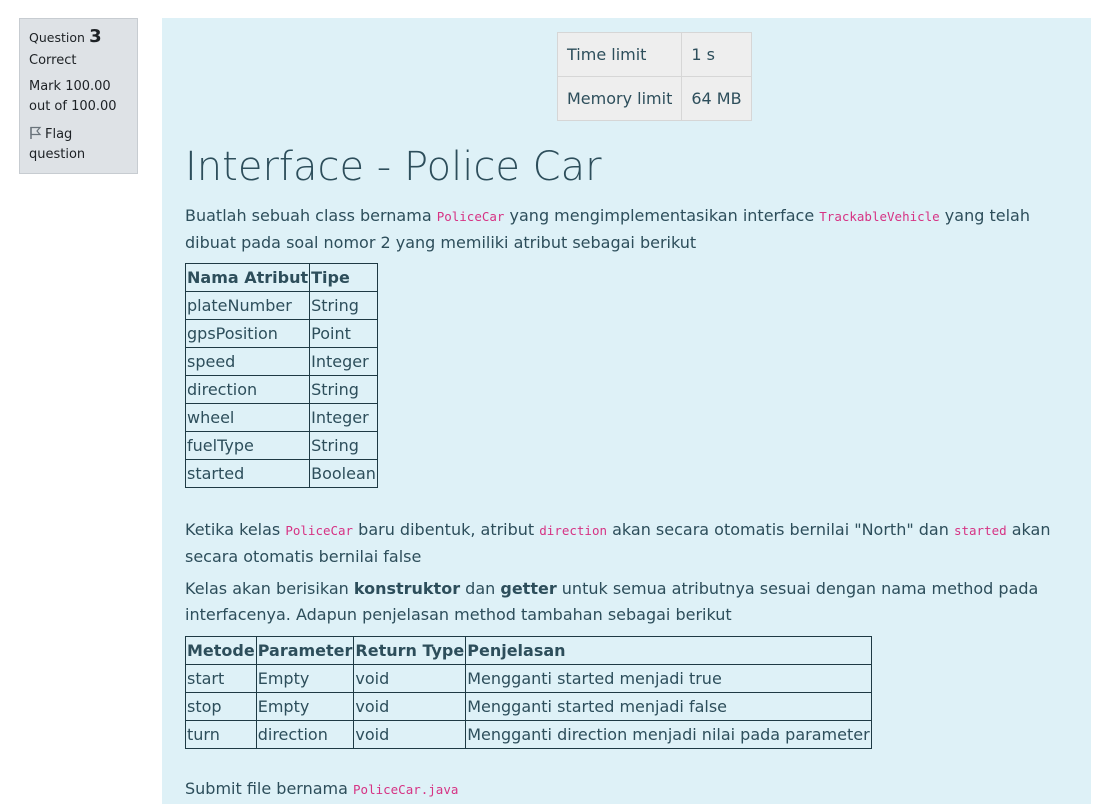  I want to click on file-name-code: PoliceCar.java, so click(406, 789).